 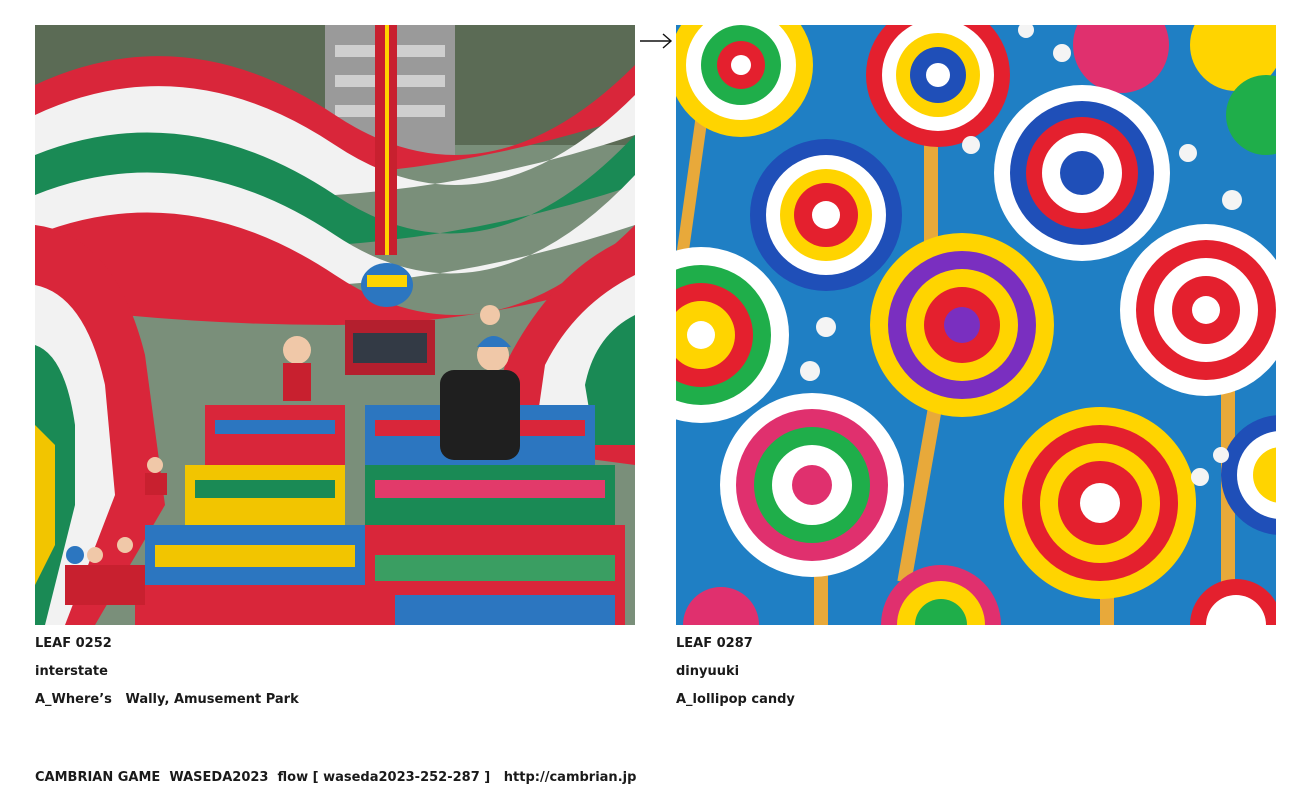 What do you see at coordinates (71, 671) in the screenshot?
I see `leaf-author: interstate` at bounding box center [71, 671].